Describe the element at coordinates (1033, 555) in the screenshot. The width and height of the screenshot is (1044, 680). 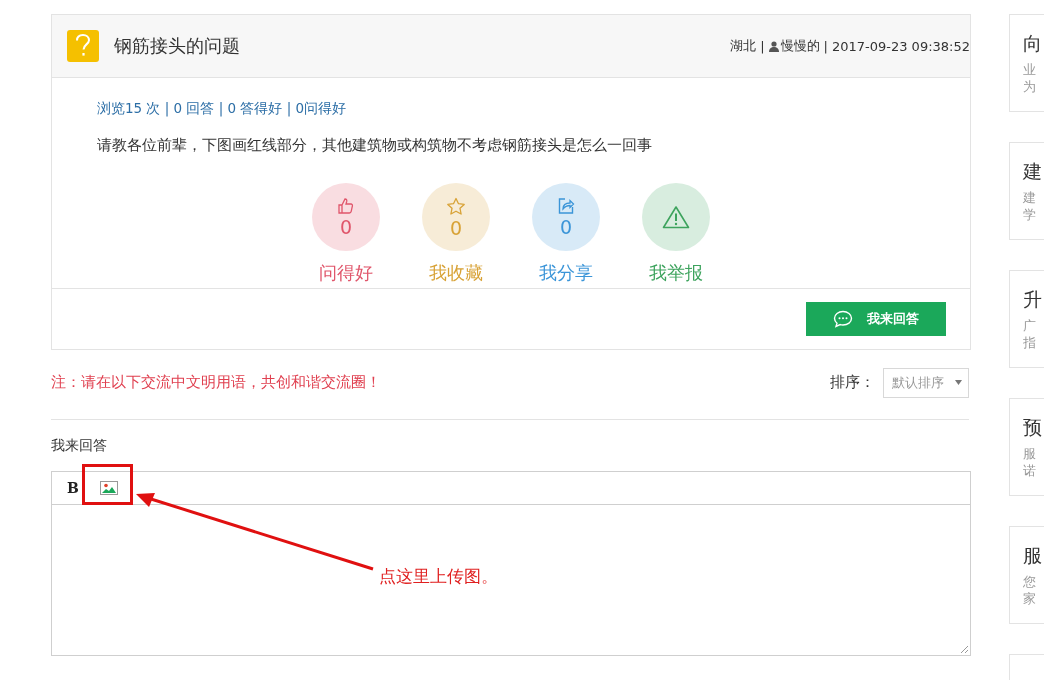
I see `card-title: 服` at that location.